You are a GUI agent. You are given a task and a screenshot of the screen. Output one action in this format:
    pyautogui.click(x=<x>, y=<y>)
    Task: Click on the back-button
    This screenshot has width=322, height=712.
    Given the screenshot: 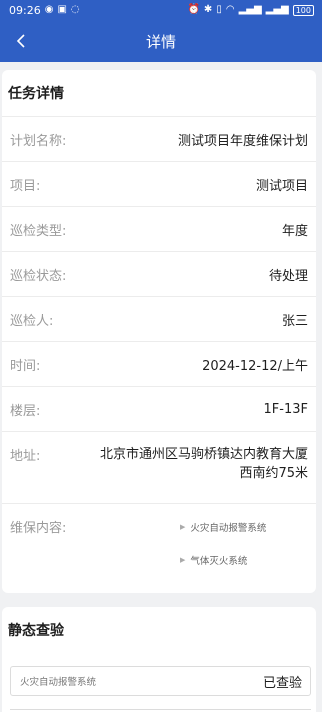 What is the action you would take?
    pyautogui.click(x=21, y=41)
    